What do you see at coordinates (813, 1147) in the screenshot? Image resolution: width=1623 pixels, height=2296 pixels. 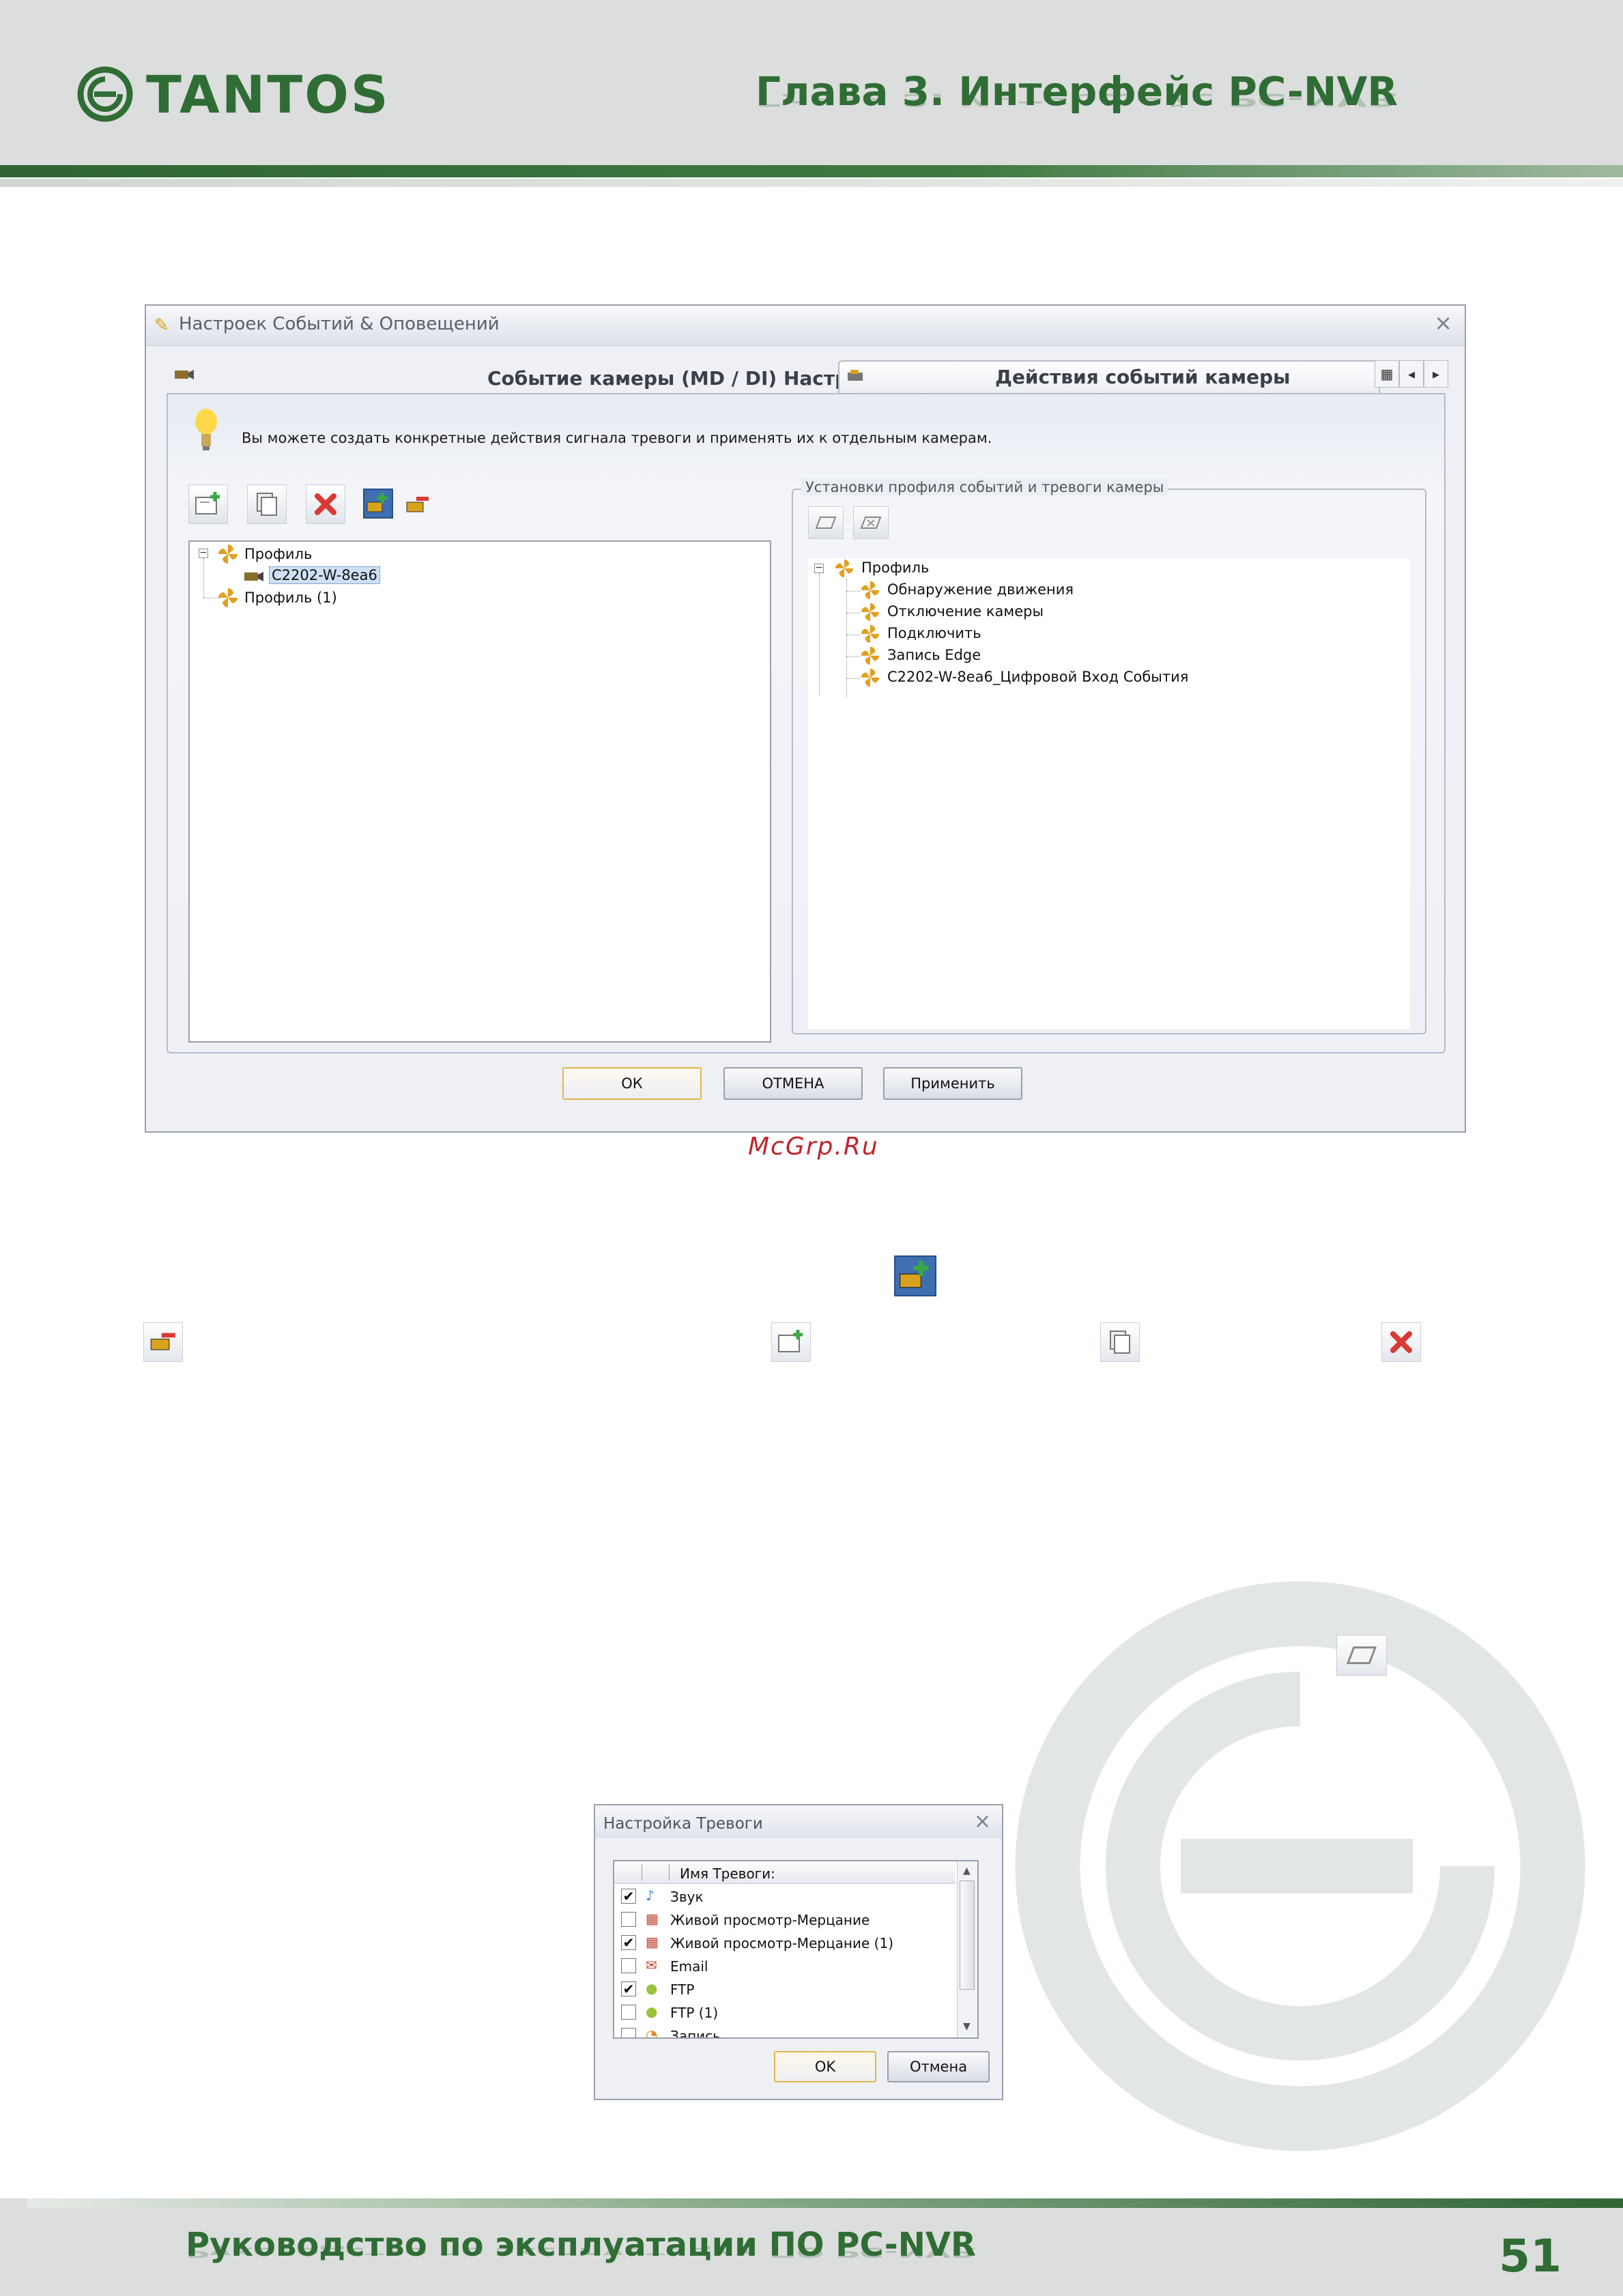 I see `watermark-text: McGrp.Ru` at bounding box center [813, 1147].